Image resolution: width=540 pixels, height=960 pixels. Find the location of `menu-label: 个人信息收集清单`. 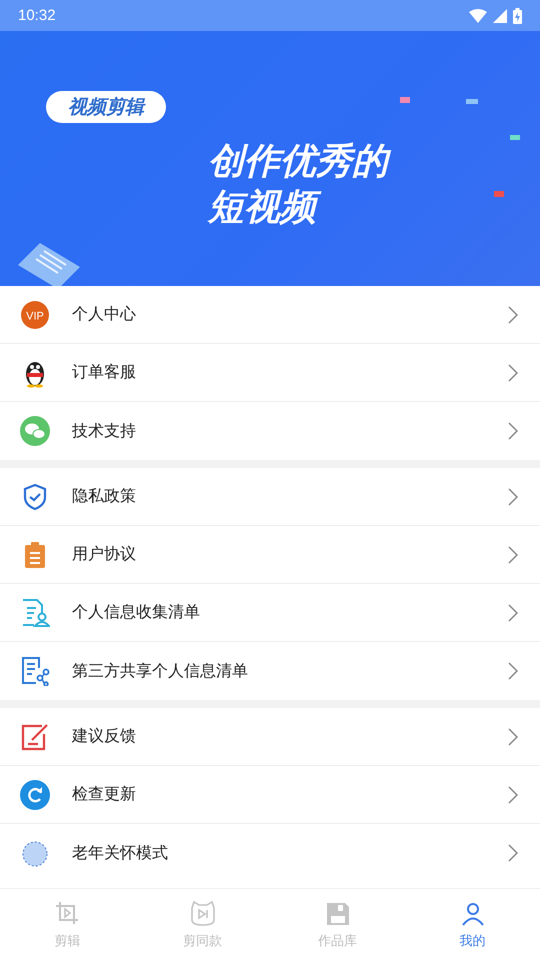

menu-label: 个人信息收集清单 is located at coordinates (136, 612).